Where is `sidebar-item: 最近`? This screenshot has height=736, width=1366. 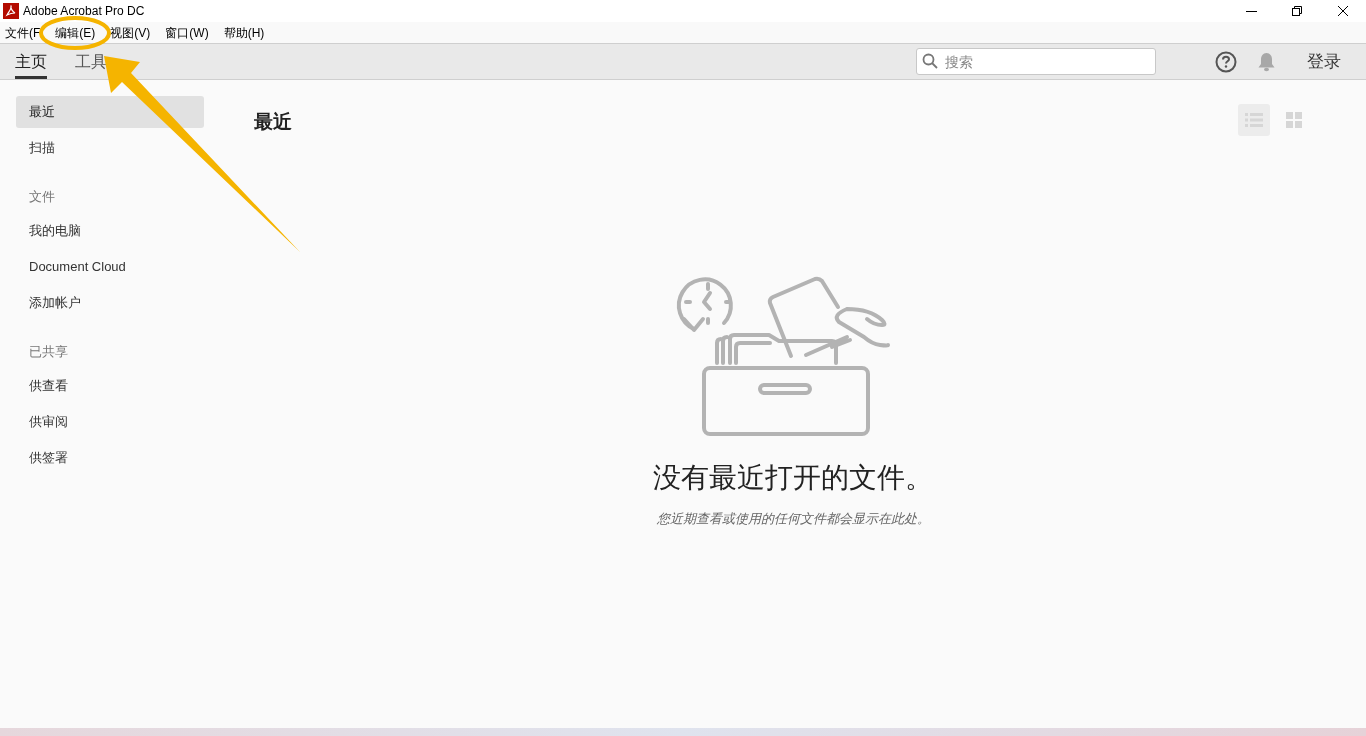 sidebar-item: 最近 is located at coordinates (110, 112).